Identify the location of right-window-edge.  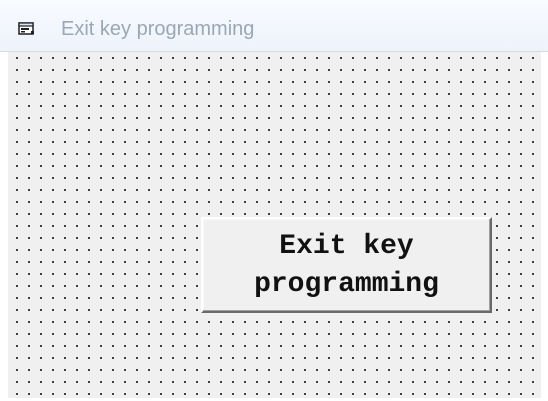
(544, 226).